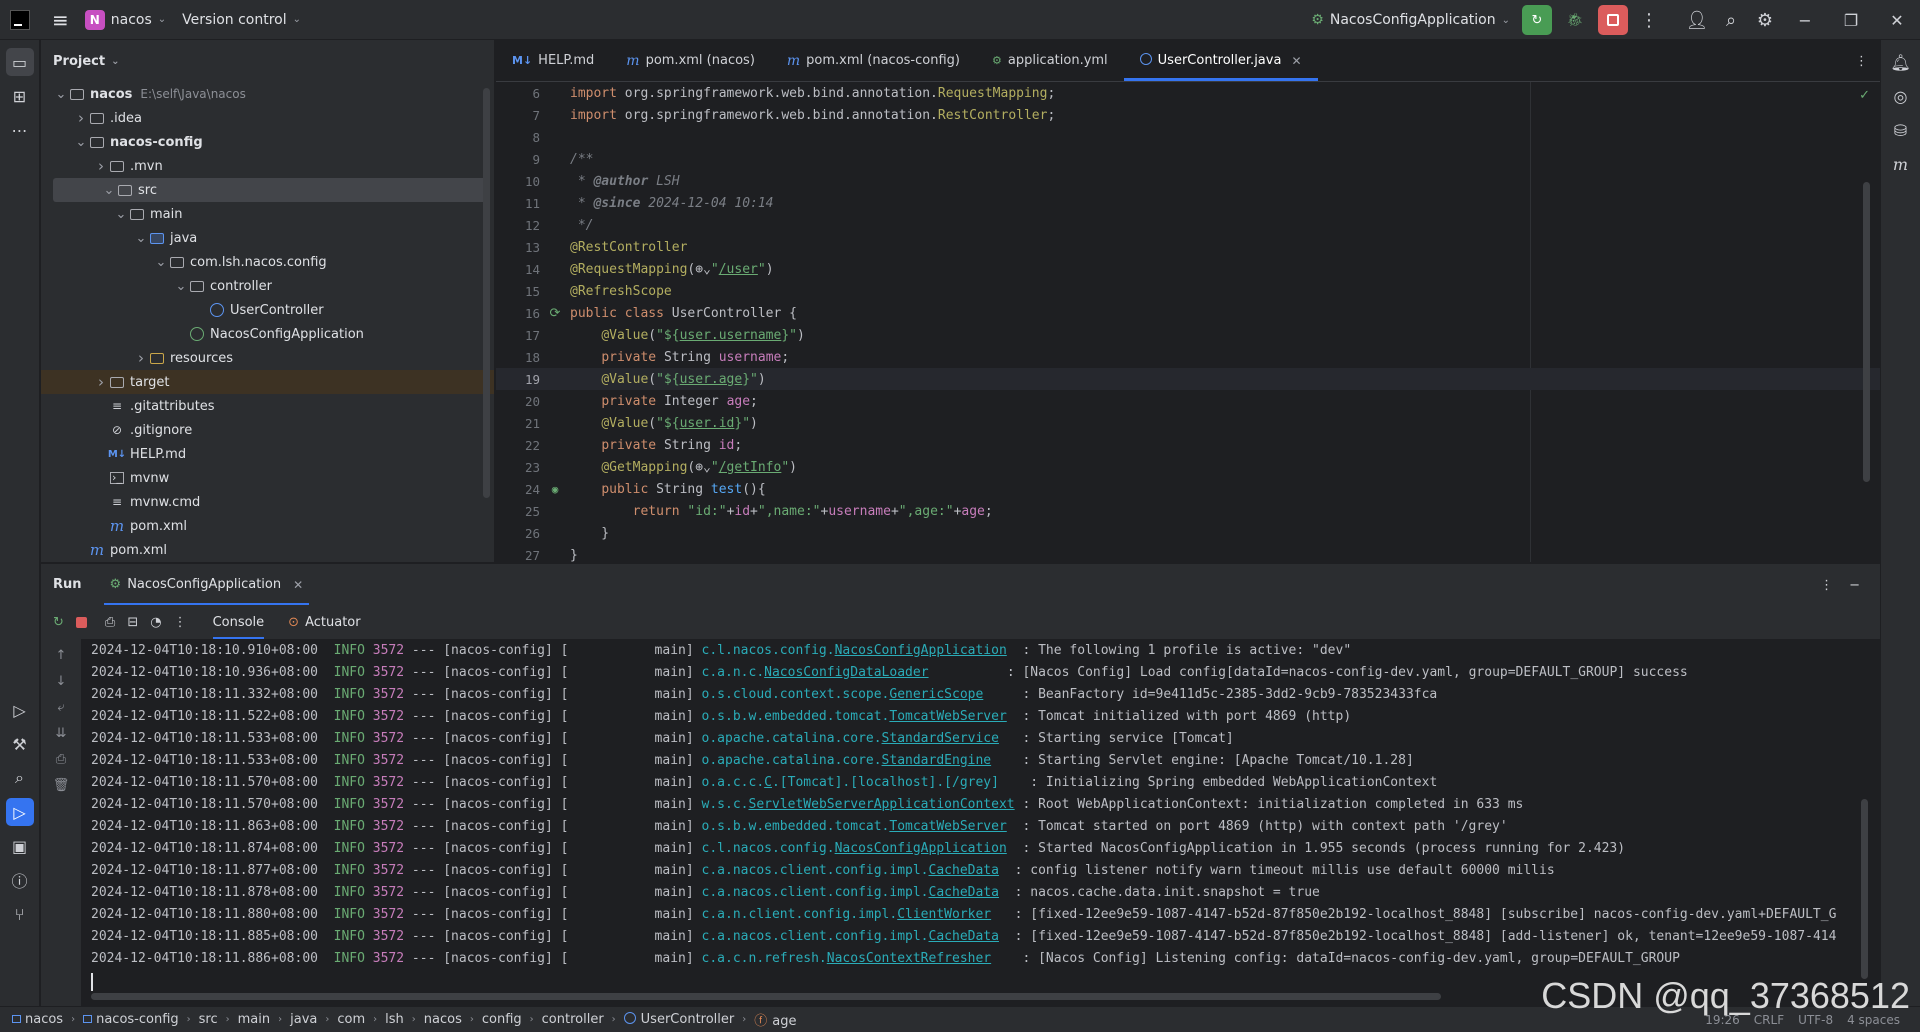  Describe the element at coordinates (847, 914) in the screenshot. I see `log-logger: c.a.n.client.config.impl.ClientWorker` at that location.